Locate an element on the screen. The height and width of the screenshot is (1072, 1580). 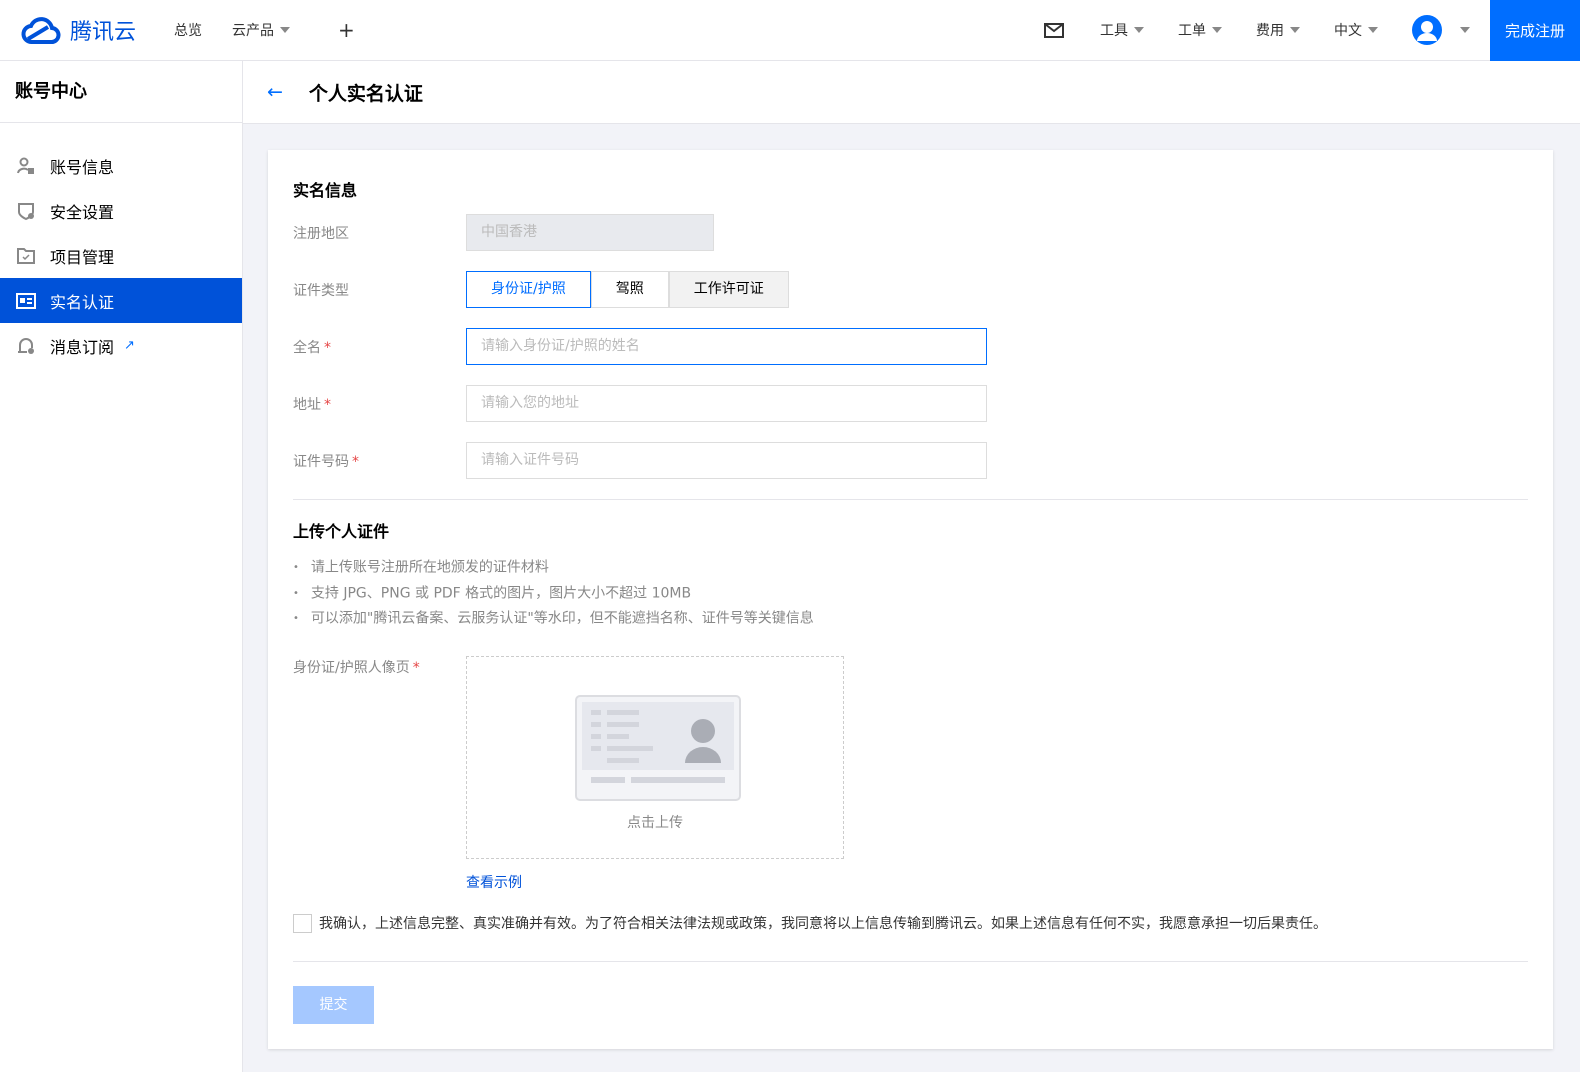
nav-label: 费用 is located at coordinates (1270, 31).